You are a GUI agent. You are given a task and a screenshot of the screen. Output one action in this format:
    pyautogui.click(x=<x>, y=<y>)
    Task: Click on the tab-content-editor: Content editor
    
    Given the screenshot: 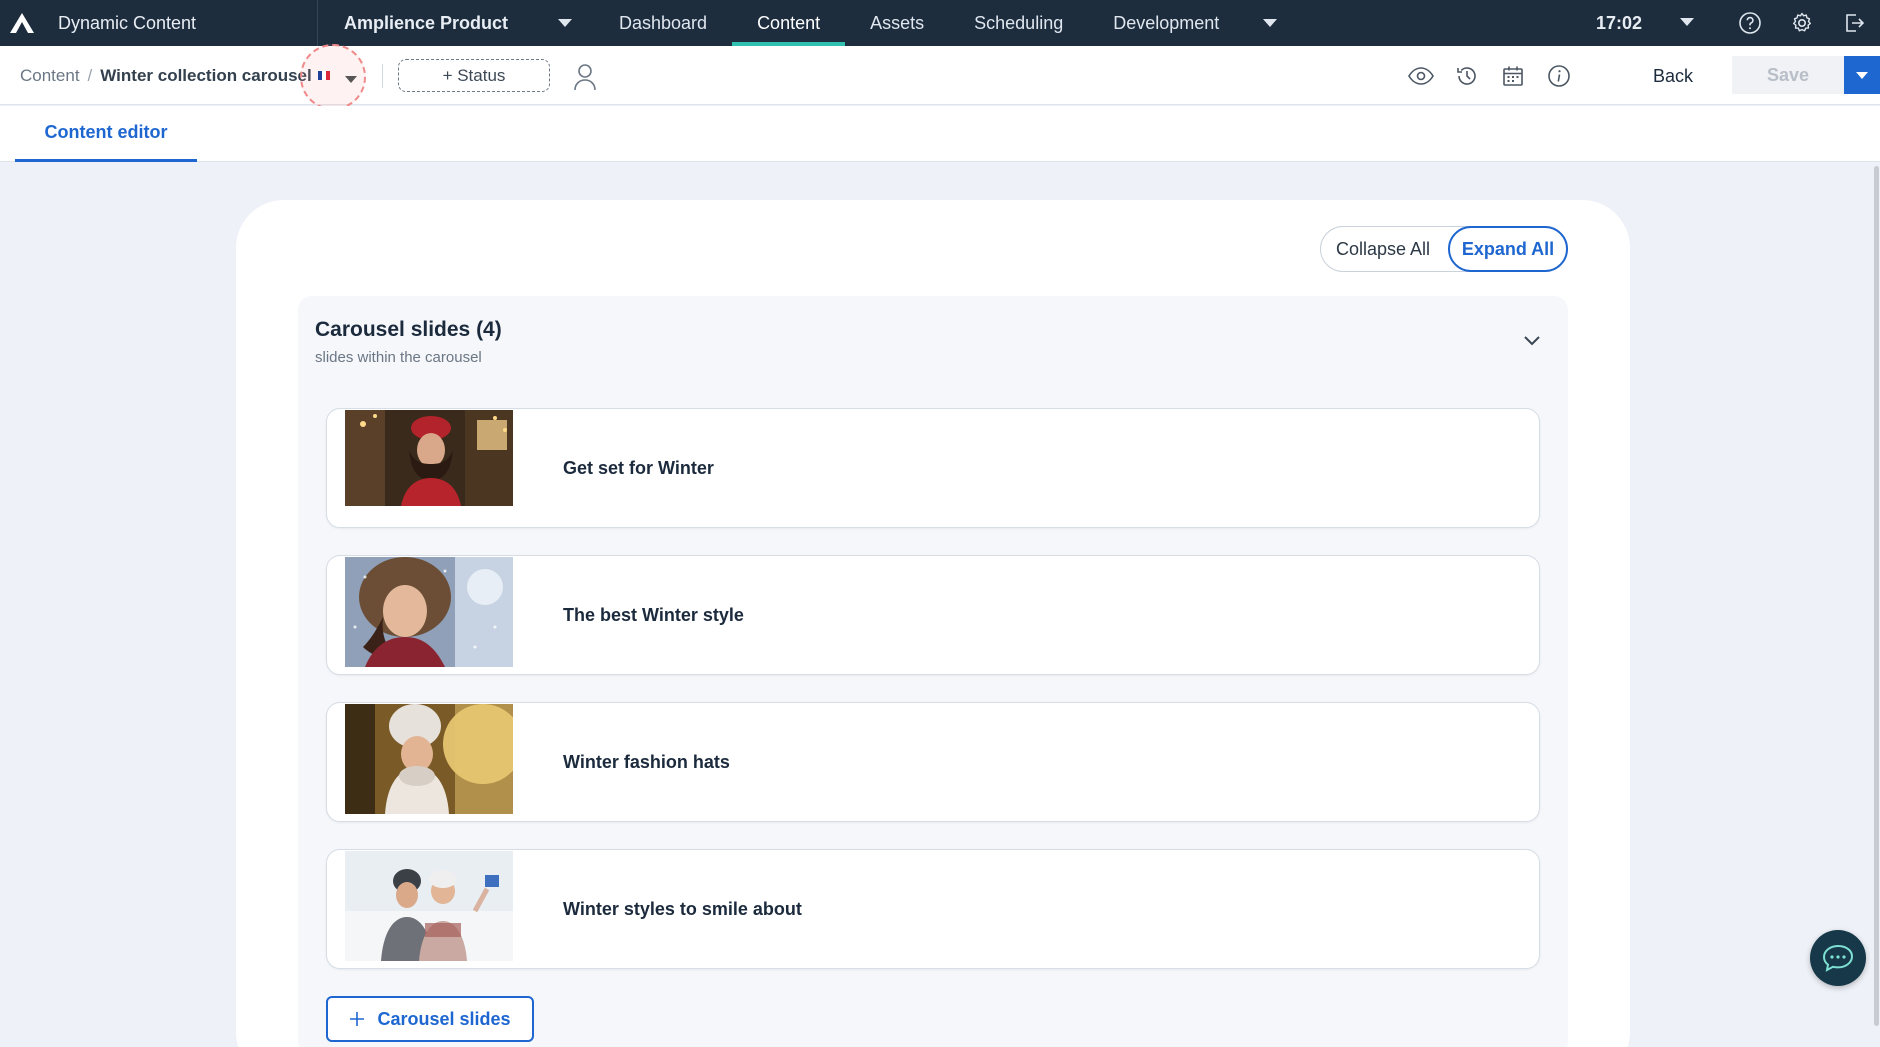 What is the action you would take?
    pyautogui.click(x=106, y=134)
    